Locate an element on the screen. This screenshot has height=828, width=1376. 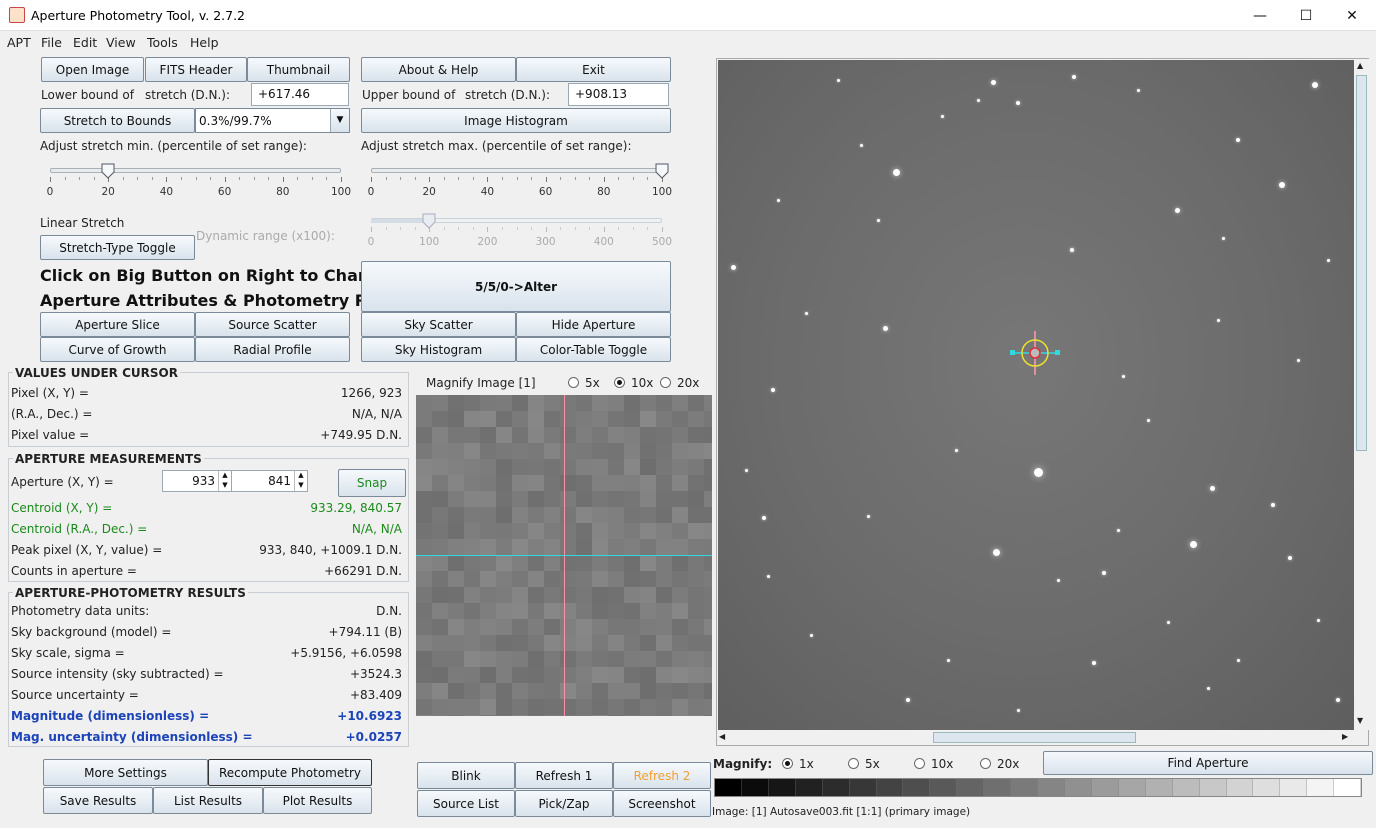
exit-button: Exit is located at coordinates (593, 69).